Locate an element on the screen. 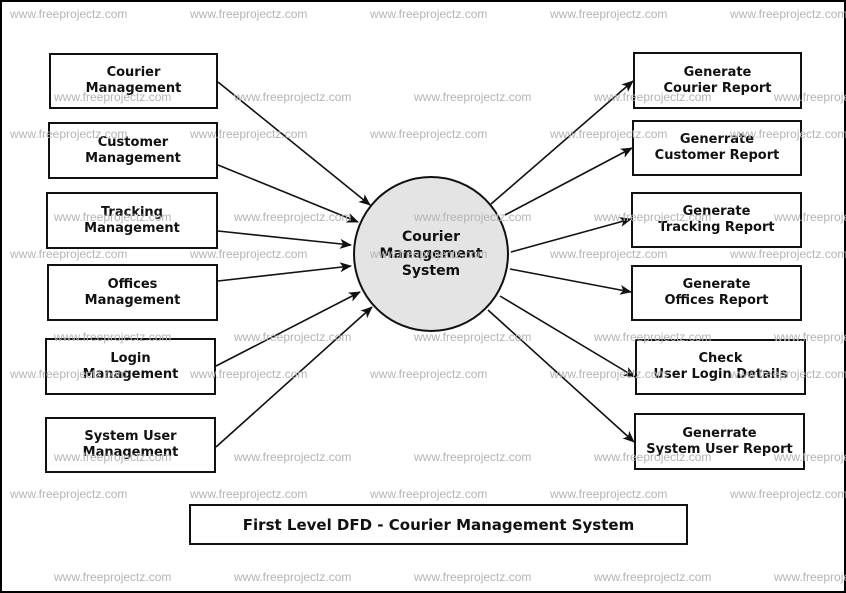 The width and height of the screenshot is (846, 593). output-label: Generrate System User Report is located at coordinates (719, 441).